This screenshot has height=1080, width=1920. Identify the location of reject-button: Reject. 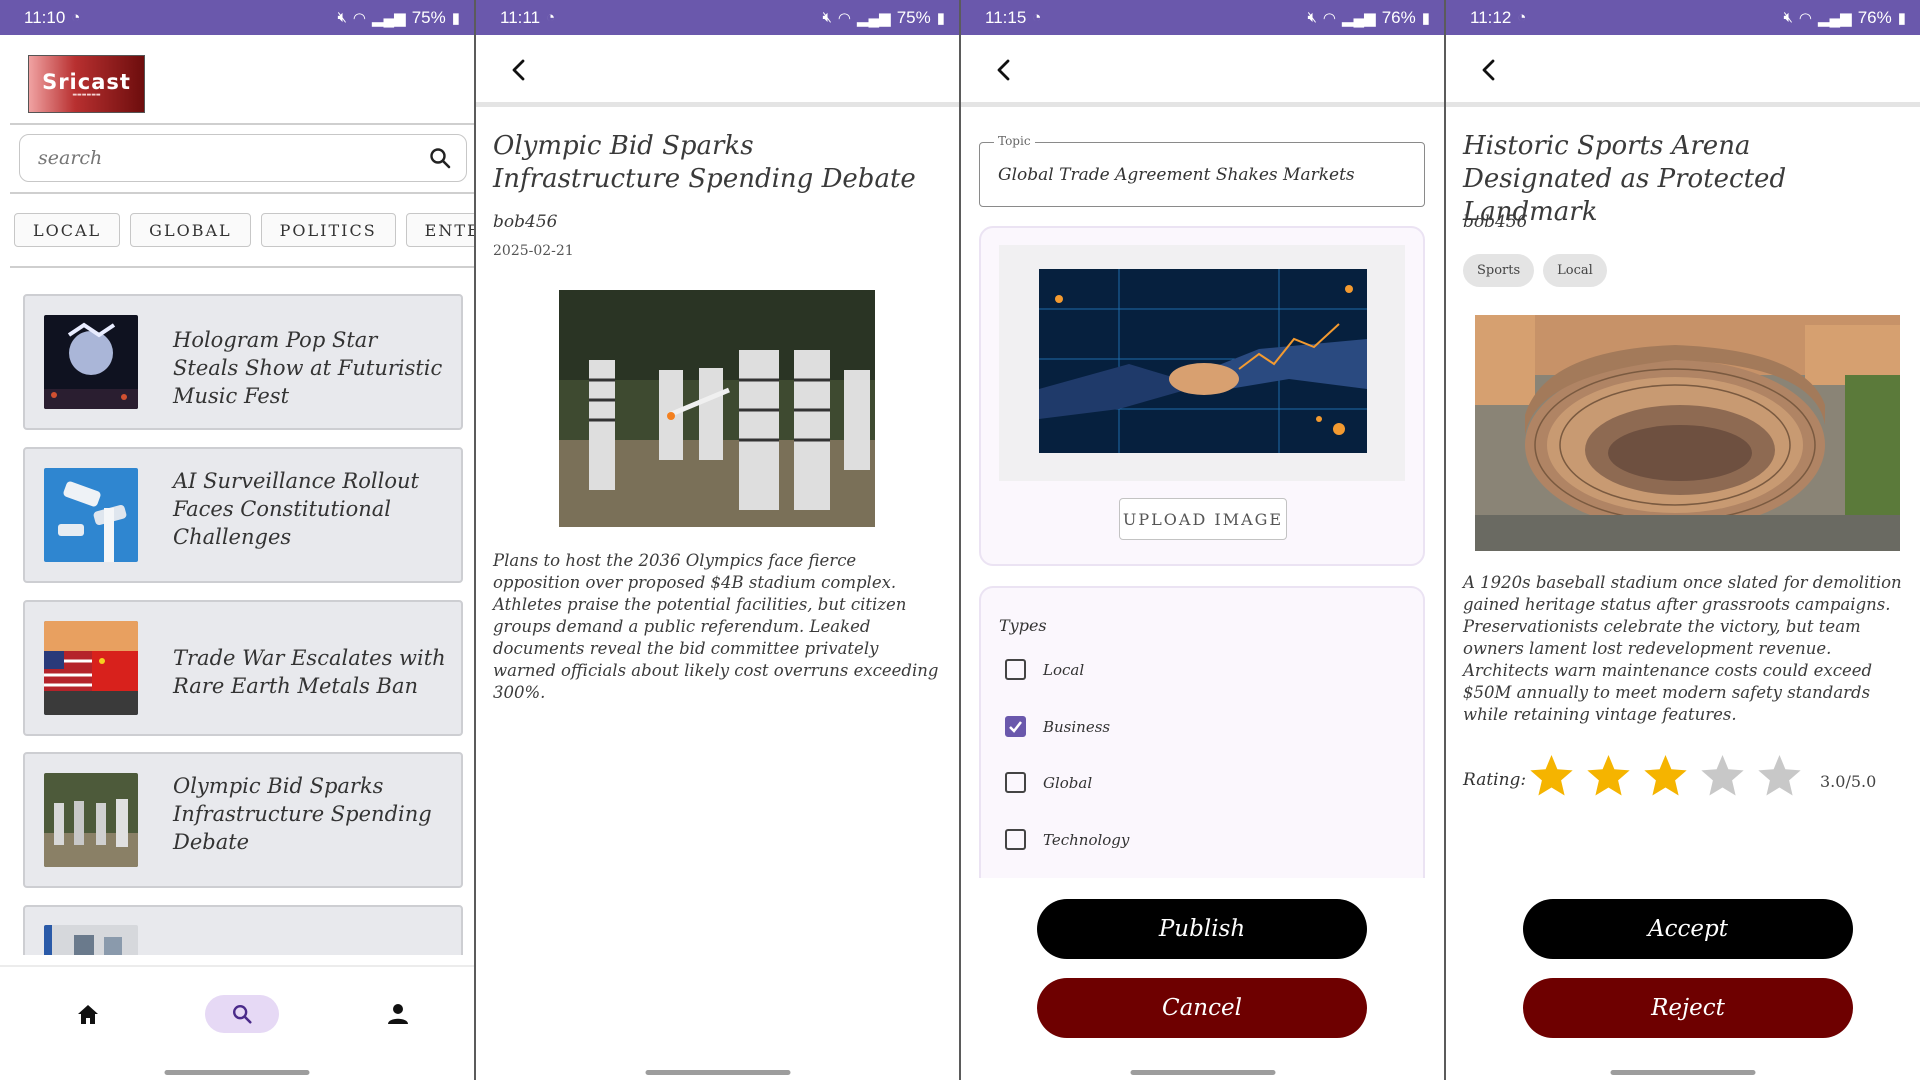
(1688, 1008).